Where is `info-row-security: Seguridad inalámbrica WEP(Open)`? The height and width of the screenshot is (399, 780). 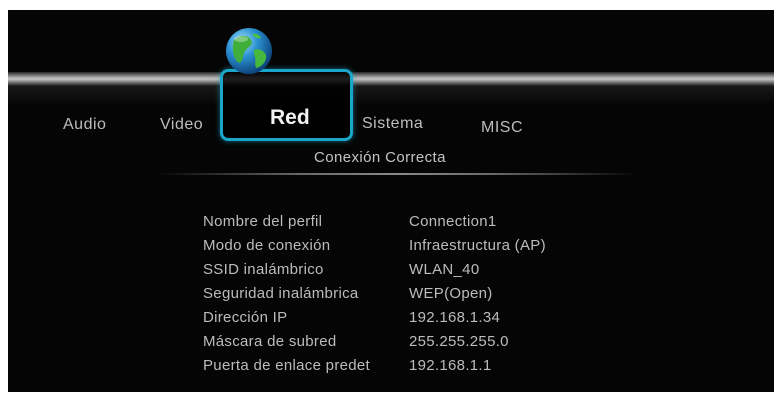 info-row-security: Seguridad inalámbrica WEP(Open) is located at coordinates (413, 297).